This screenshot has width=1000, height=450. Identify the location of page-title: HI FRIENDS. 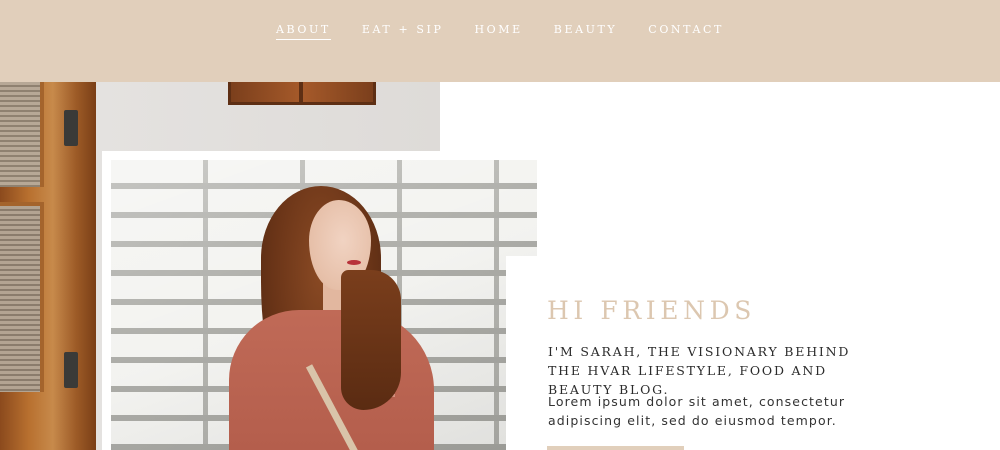
(651, 310).